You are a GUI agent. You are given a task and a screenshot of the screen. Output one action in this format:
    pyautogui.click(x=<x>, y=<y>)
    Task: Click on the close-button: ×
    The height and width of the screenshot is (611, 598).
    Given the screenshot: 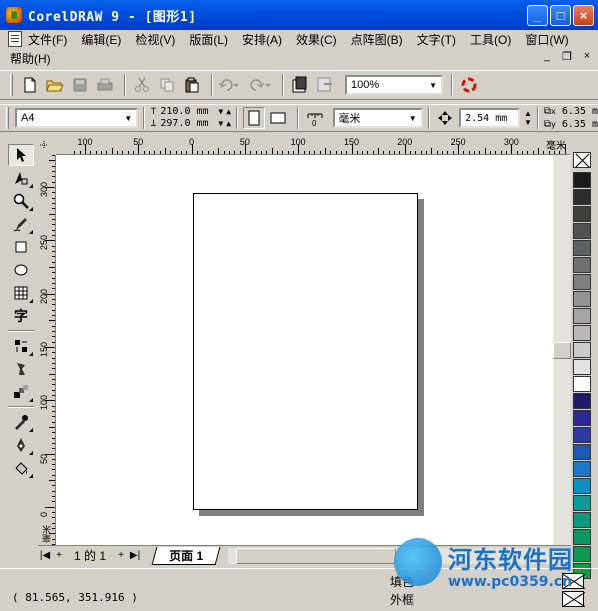 What is the action you would take?
    pyautogui.click(x=583, y=15)
    